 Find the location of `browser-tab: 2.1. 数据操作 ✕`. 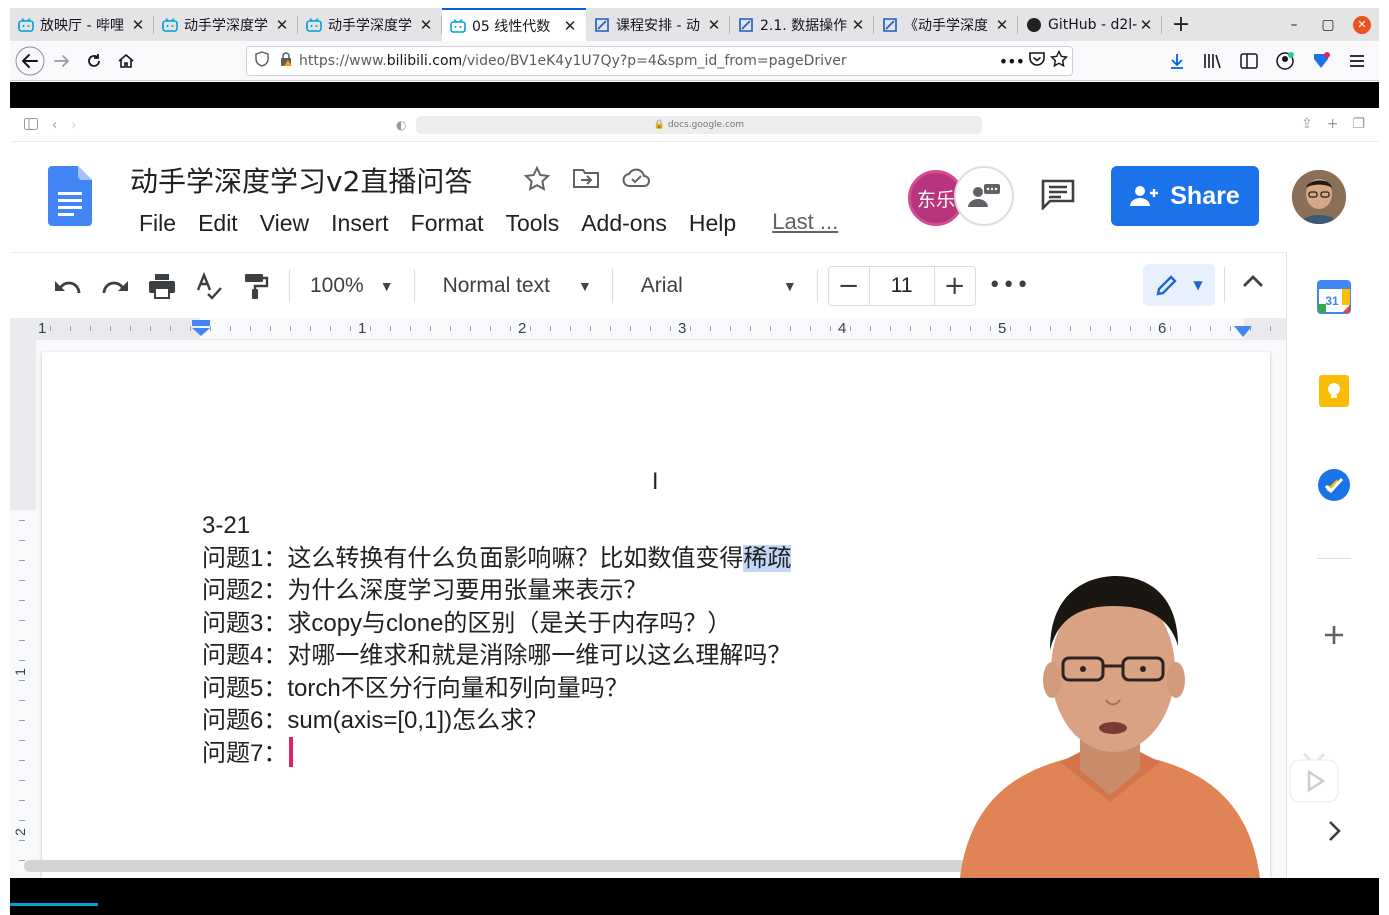

browser-tab: 2.1. 数据操作 ✕ is located at coordinates (802, 24).